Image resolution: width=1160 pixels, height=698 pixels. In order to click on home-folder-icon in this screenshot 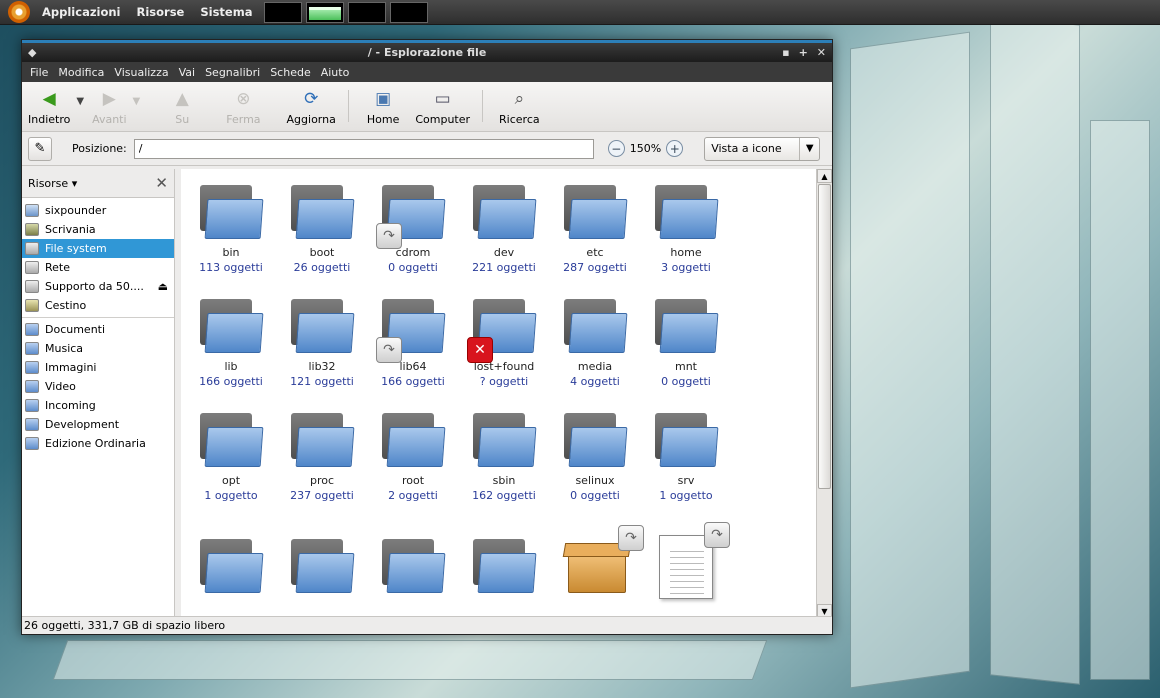, I will do `click(32, 210)`.